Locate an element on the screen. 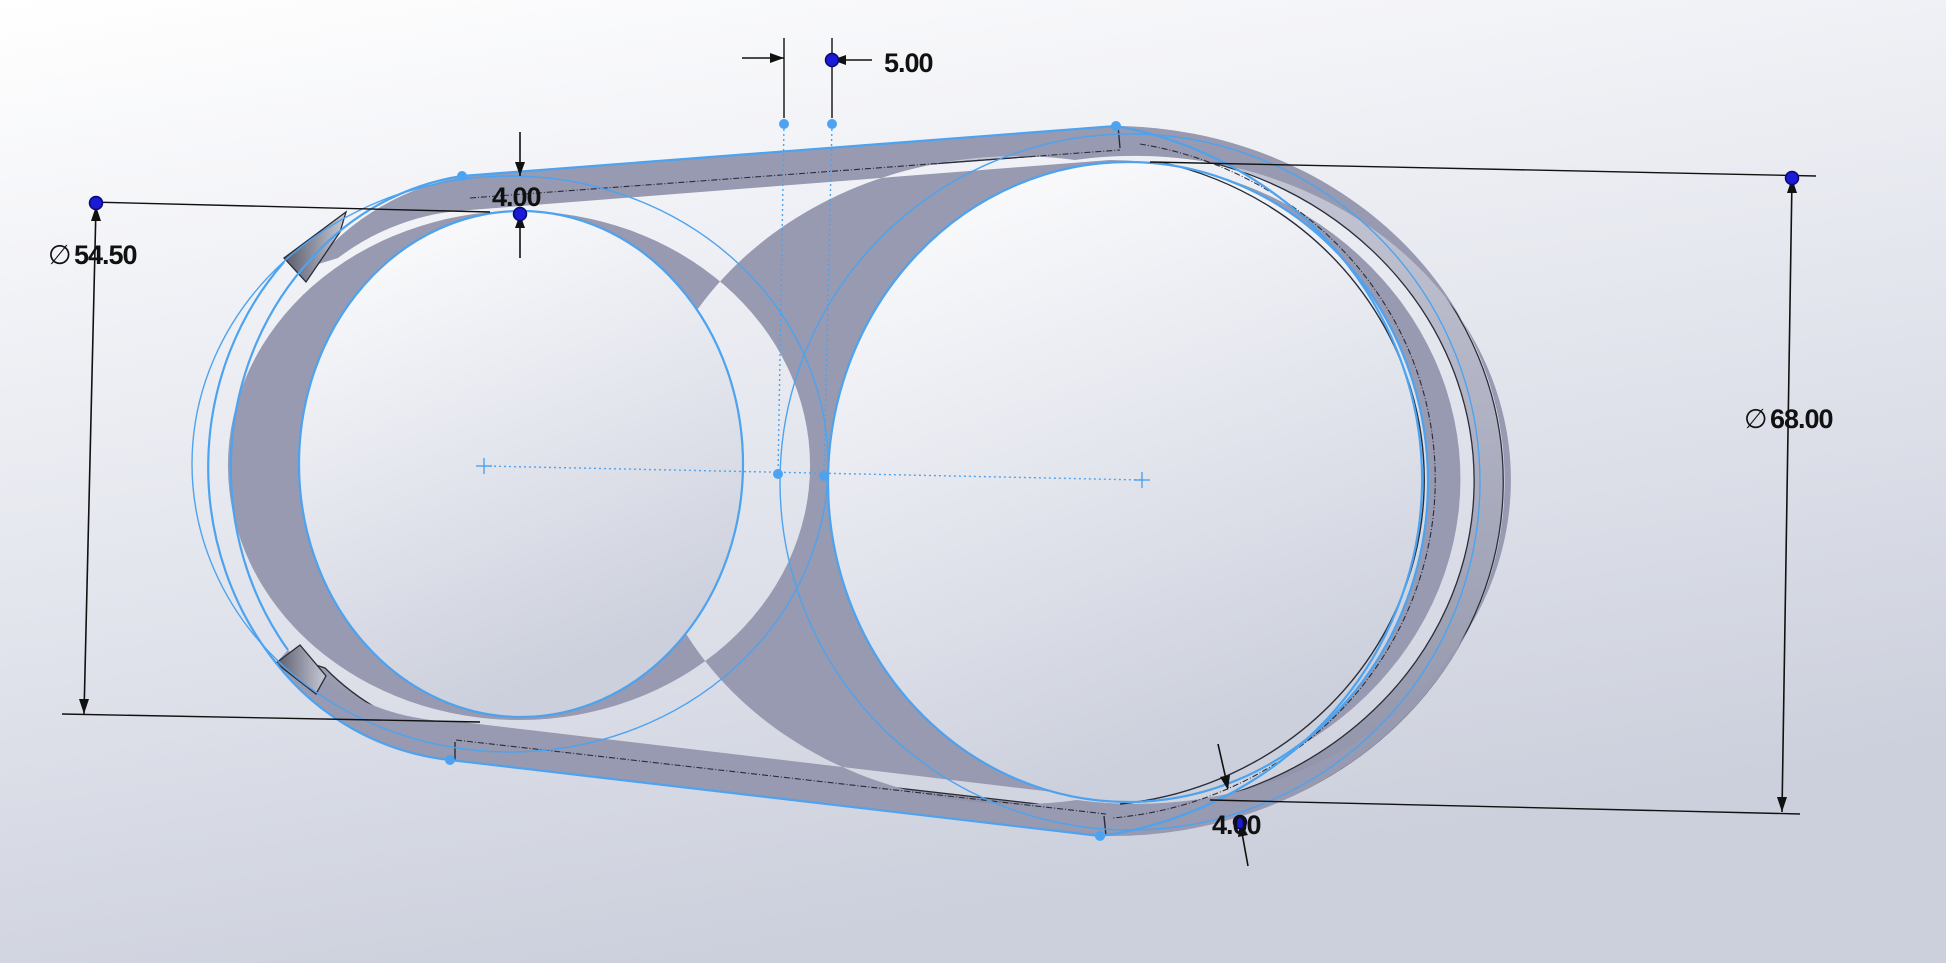 The height and width of the screenshot is (963, 1946). dimension-top-thickness-value: 4.00 is located at coordinates (517, 197).